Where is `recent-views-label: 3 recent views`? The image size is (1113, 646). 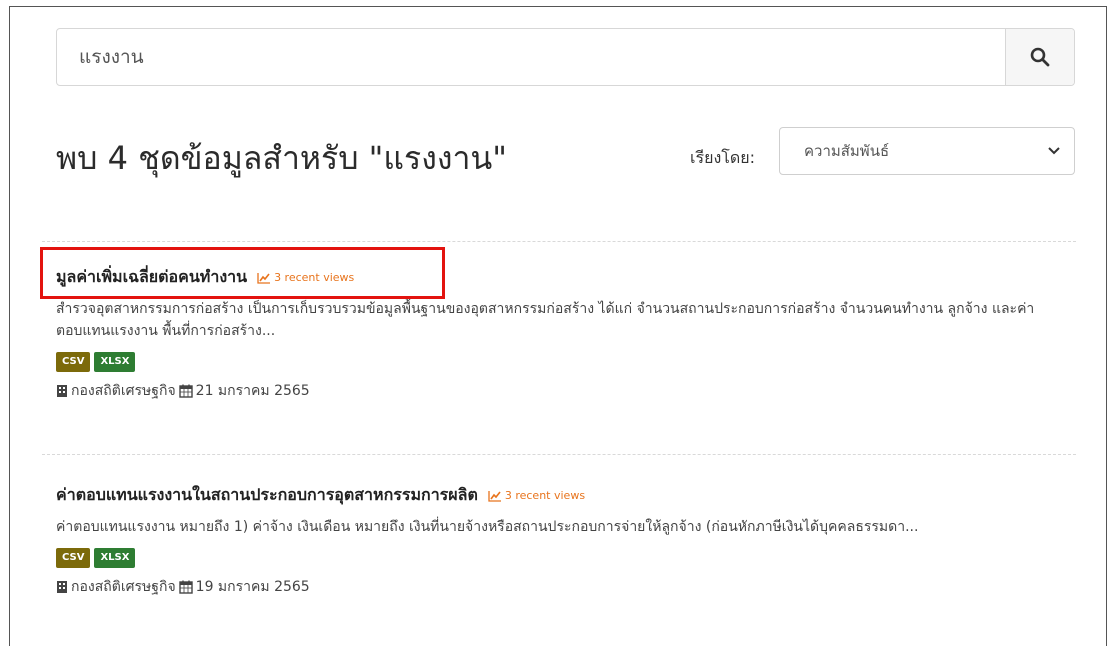 recent-views-label: 3 recent views is located at coordinates (545, 495).